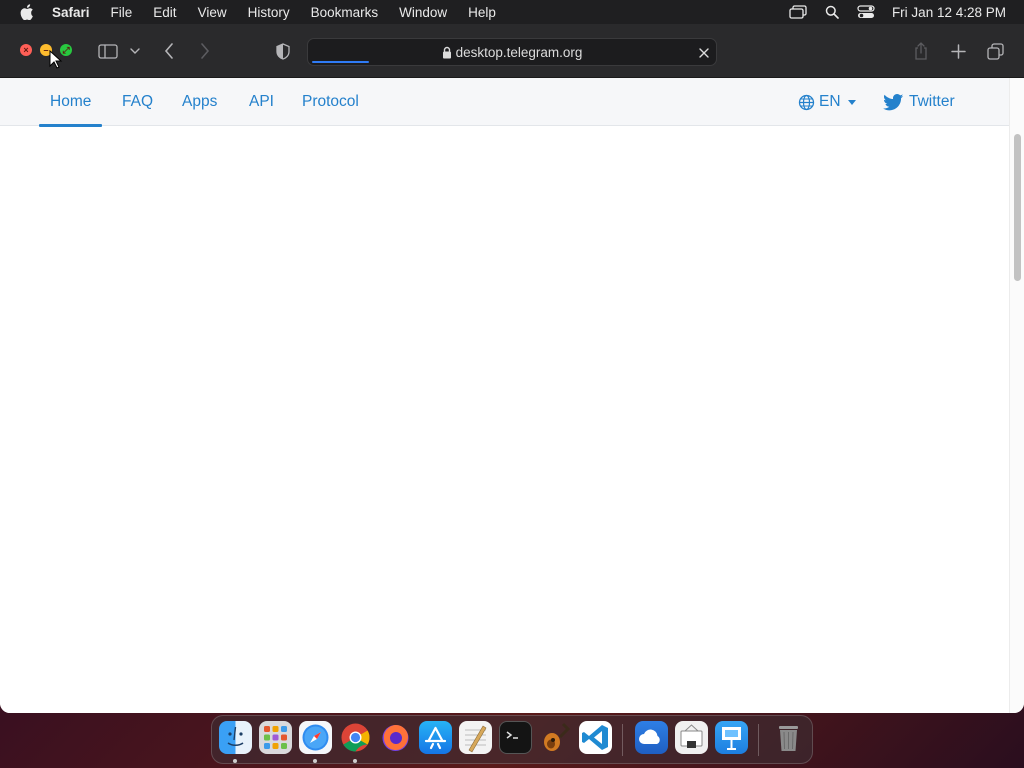 Image resolution: width=1024 pixels, height=768 pixels. I want to click on address-bar: desktop.telegram.org, so click(512, 52).